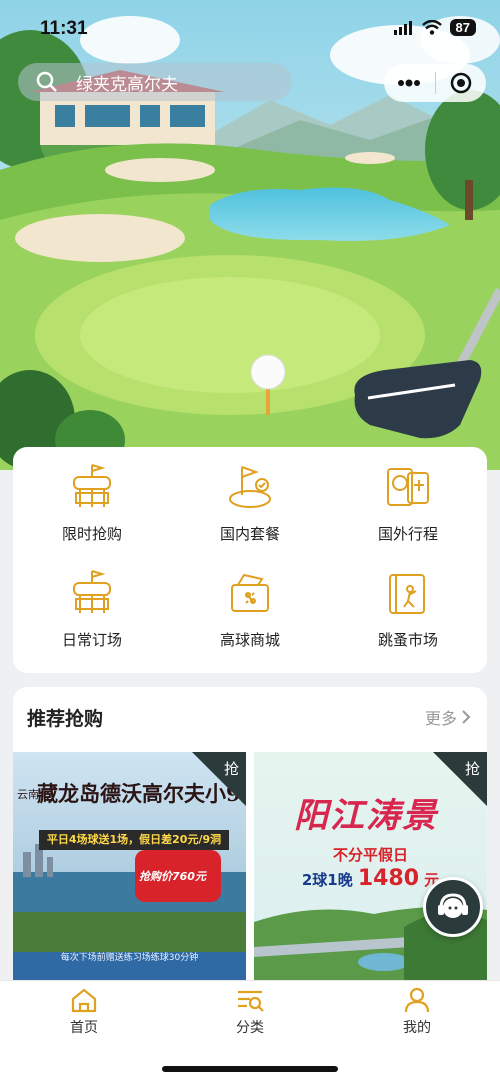 This screenshot has height=1082, width=500. I want to click on category-icon, so click(251, 1001).